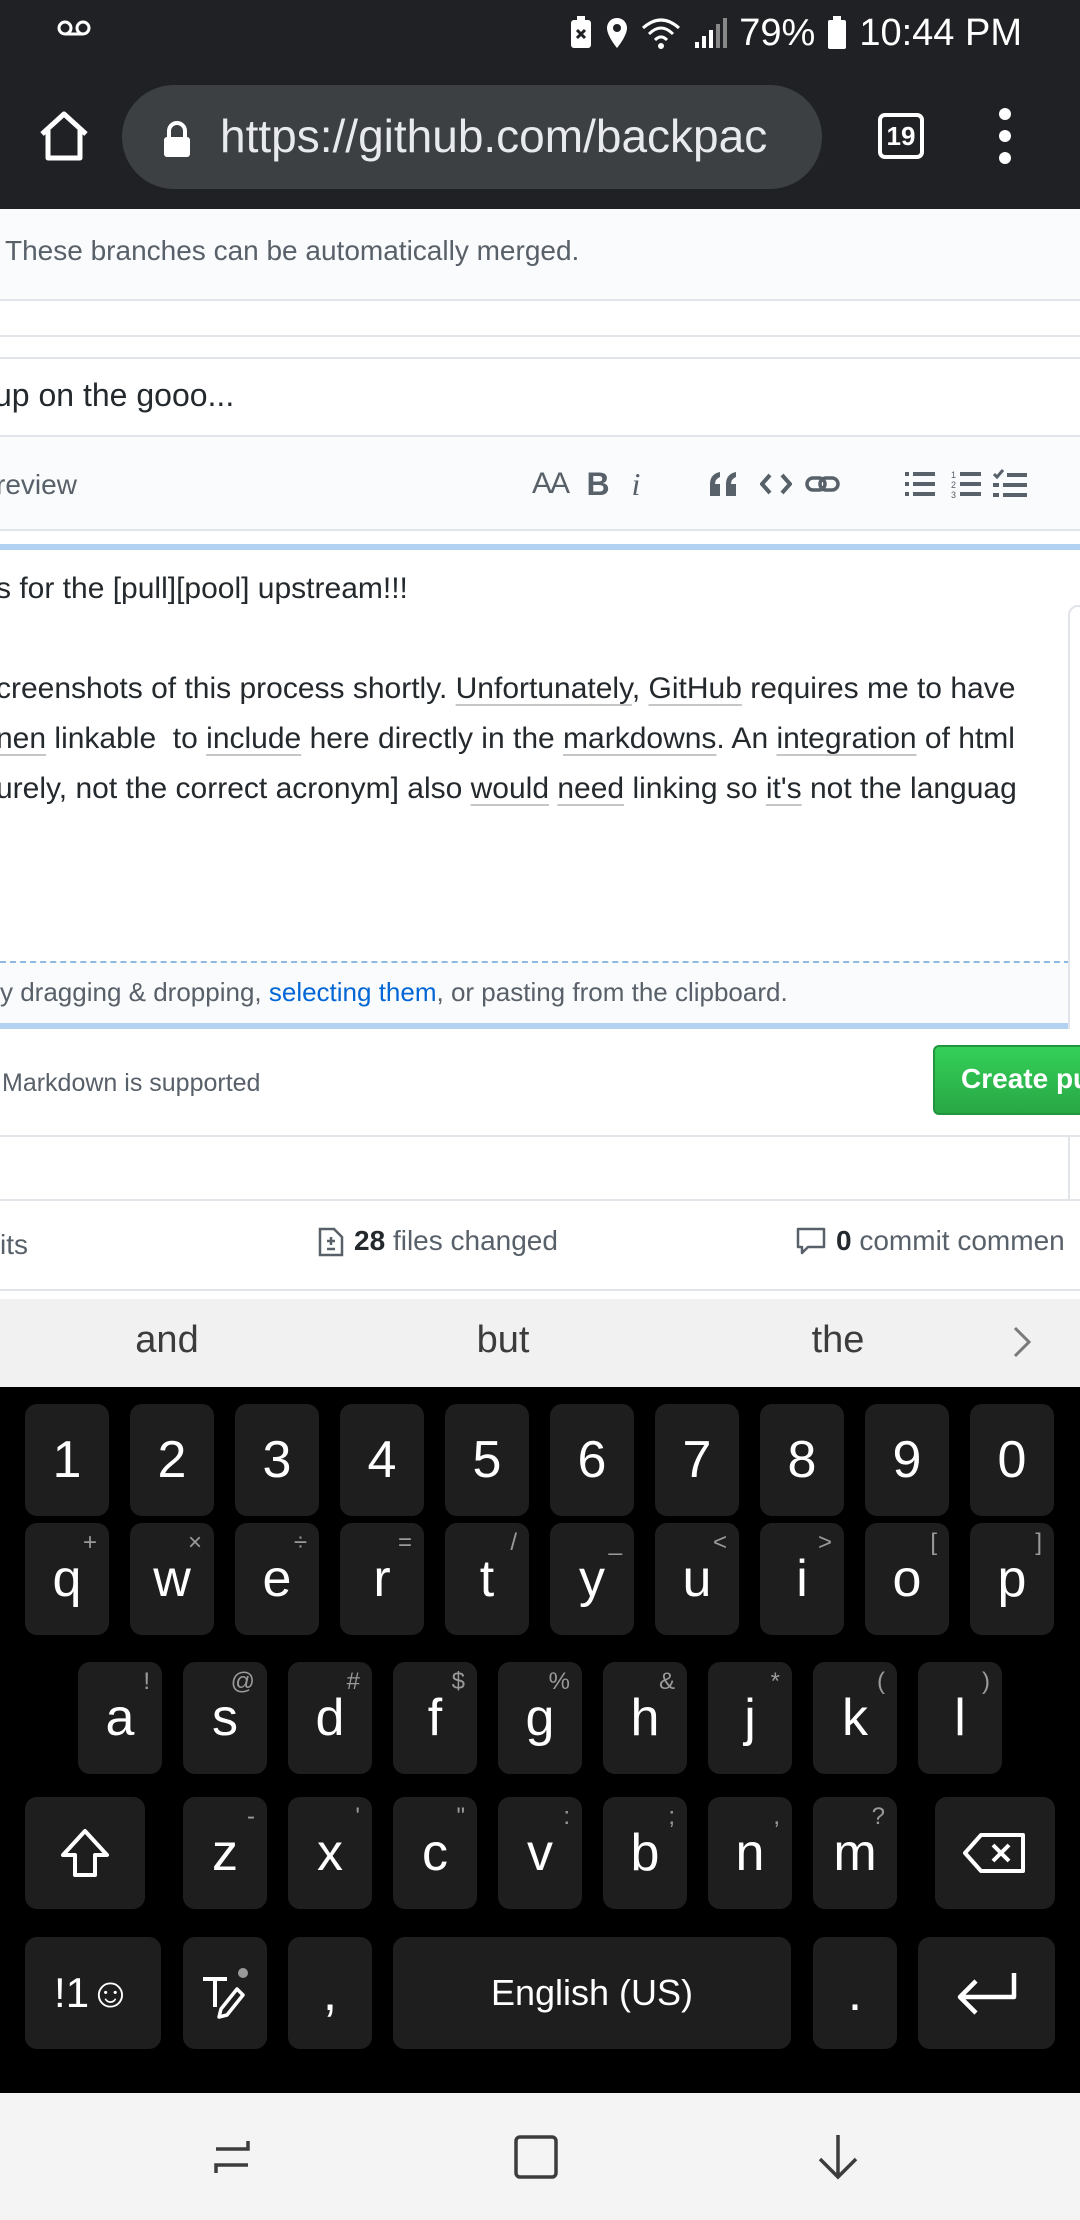  What do you see at coordinates (536, 2157) in the screenshot?
I see `home-nav-icon` at bounding box center [536, 2157].